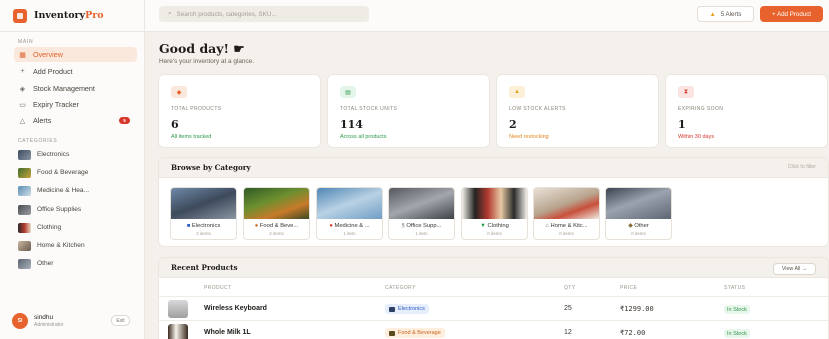 This screenshot has height=339, width=829. I want to click on sidebar-item-label: Overview, so click(48, 54).